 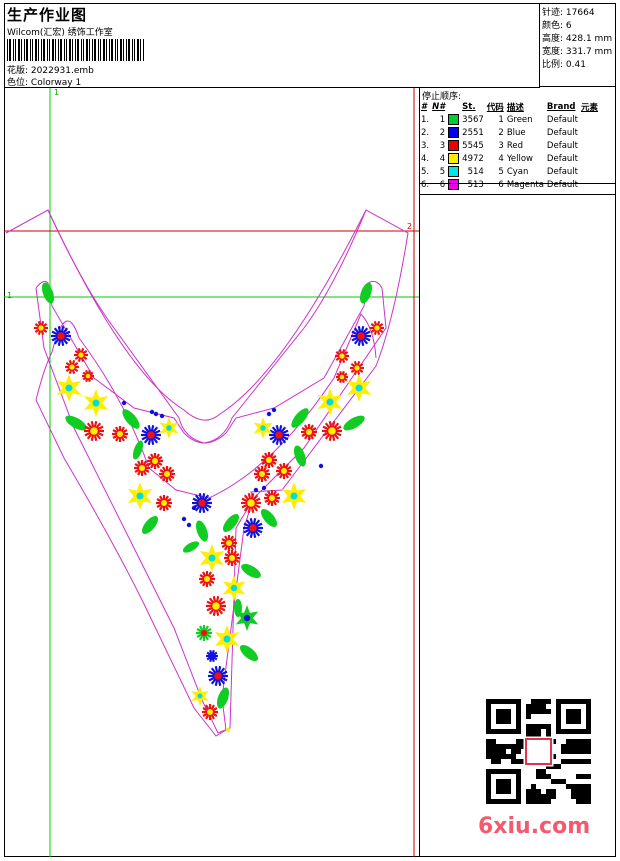 I want to click on colorway-label: 色位:, so click(x=18, y=83).